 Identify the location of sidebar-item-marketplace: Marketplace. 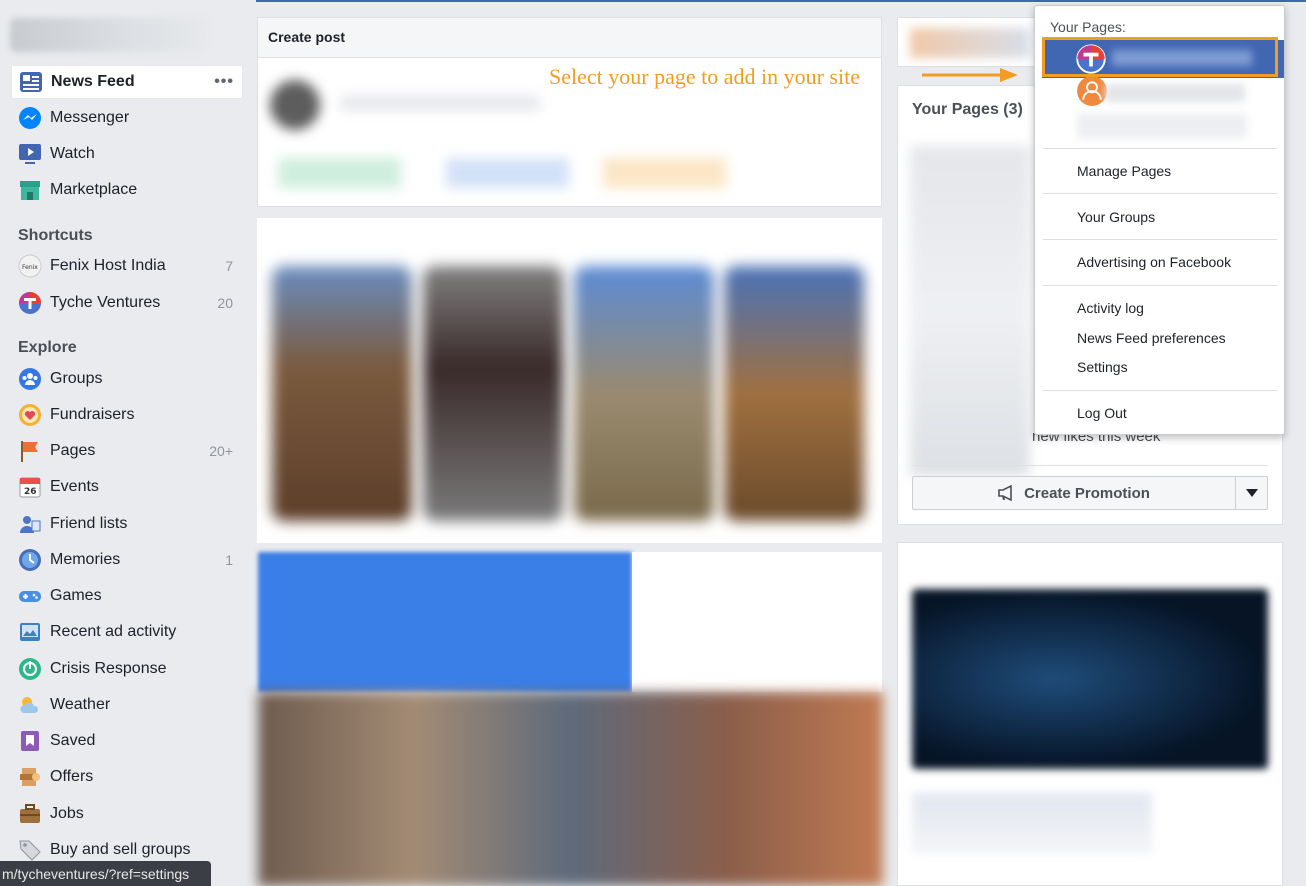
(127, 190).